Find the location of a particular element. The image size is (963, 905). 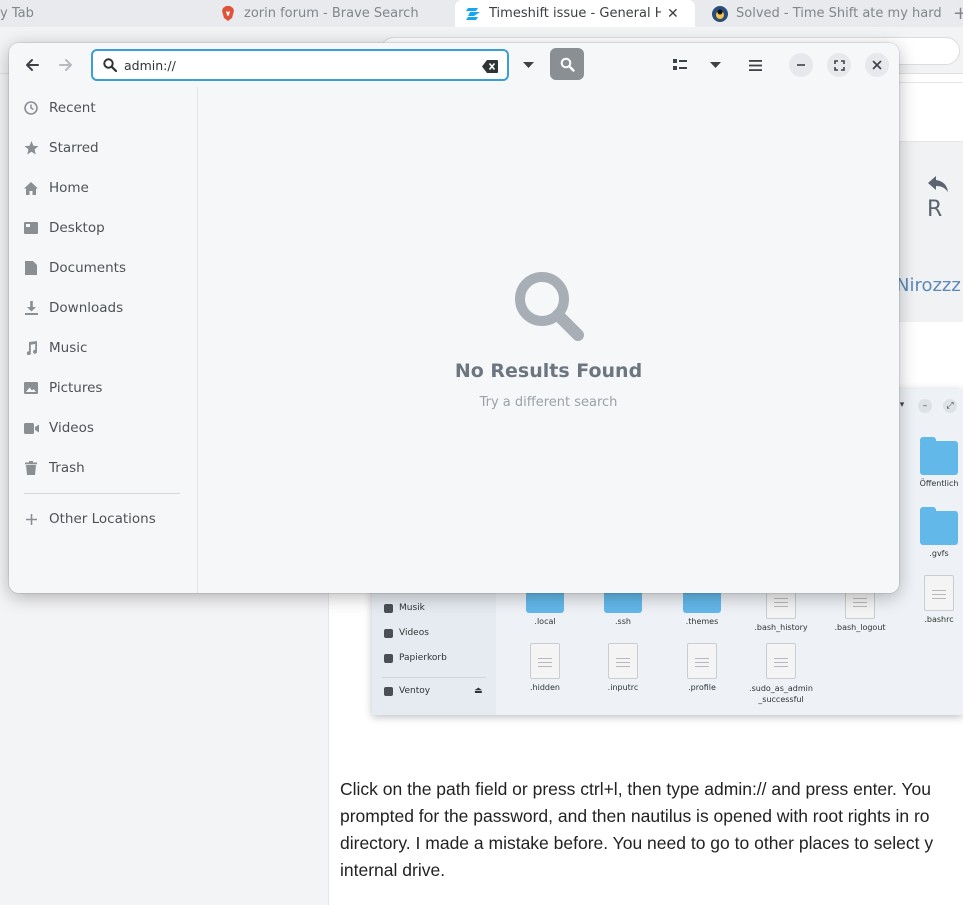

screenshot-sidebar-item: Papierkorb is located at coordinates (415, 658).